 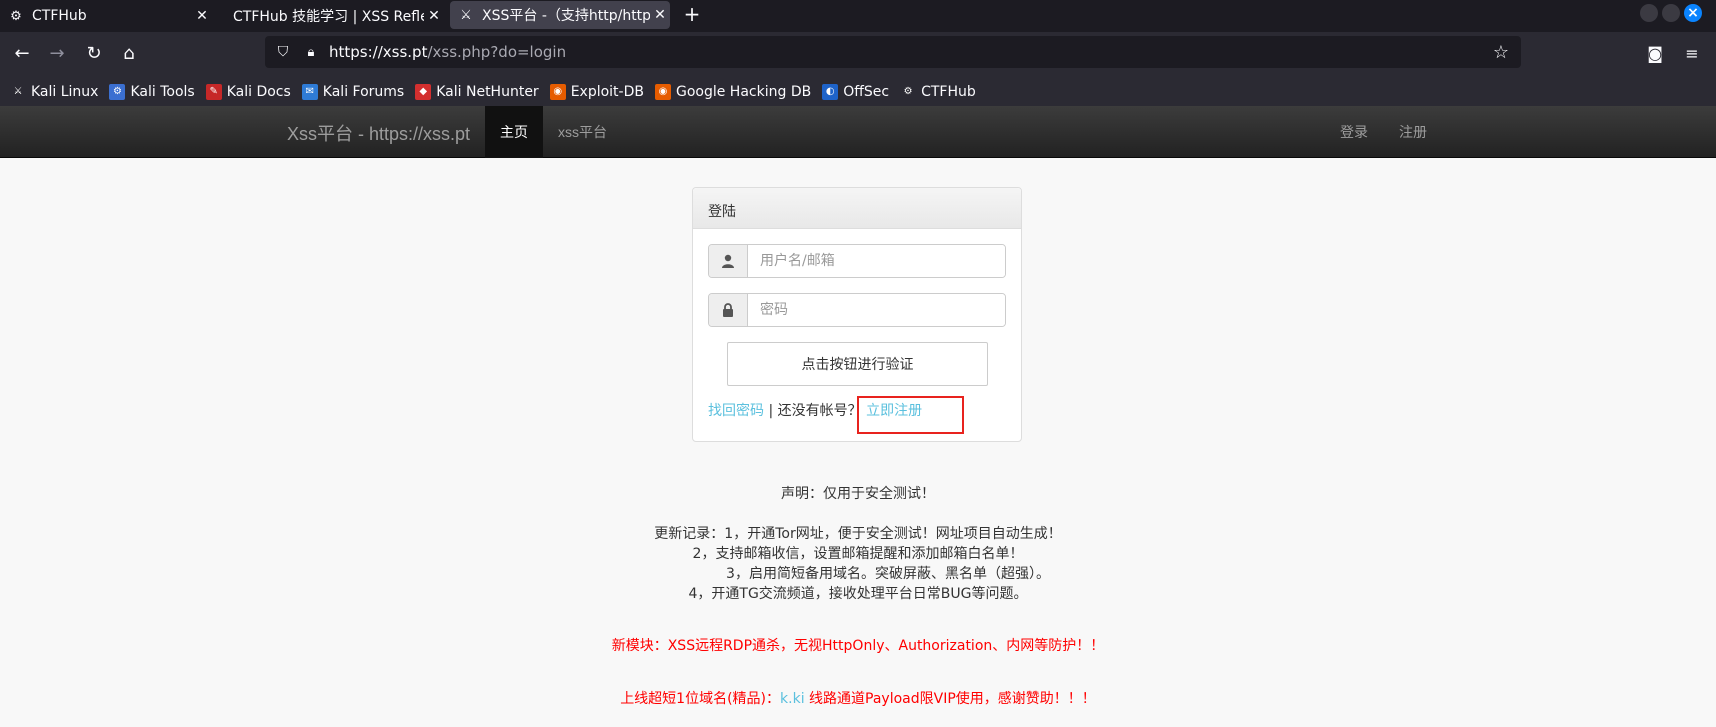 What do you see at coordinates (1413, 132) in the screenshot?
I see `nav-register: 注册` at bounding box center [1413, 132].